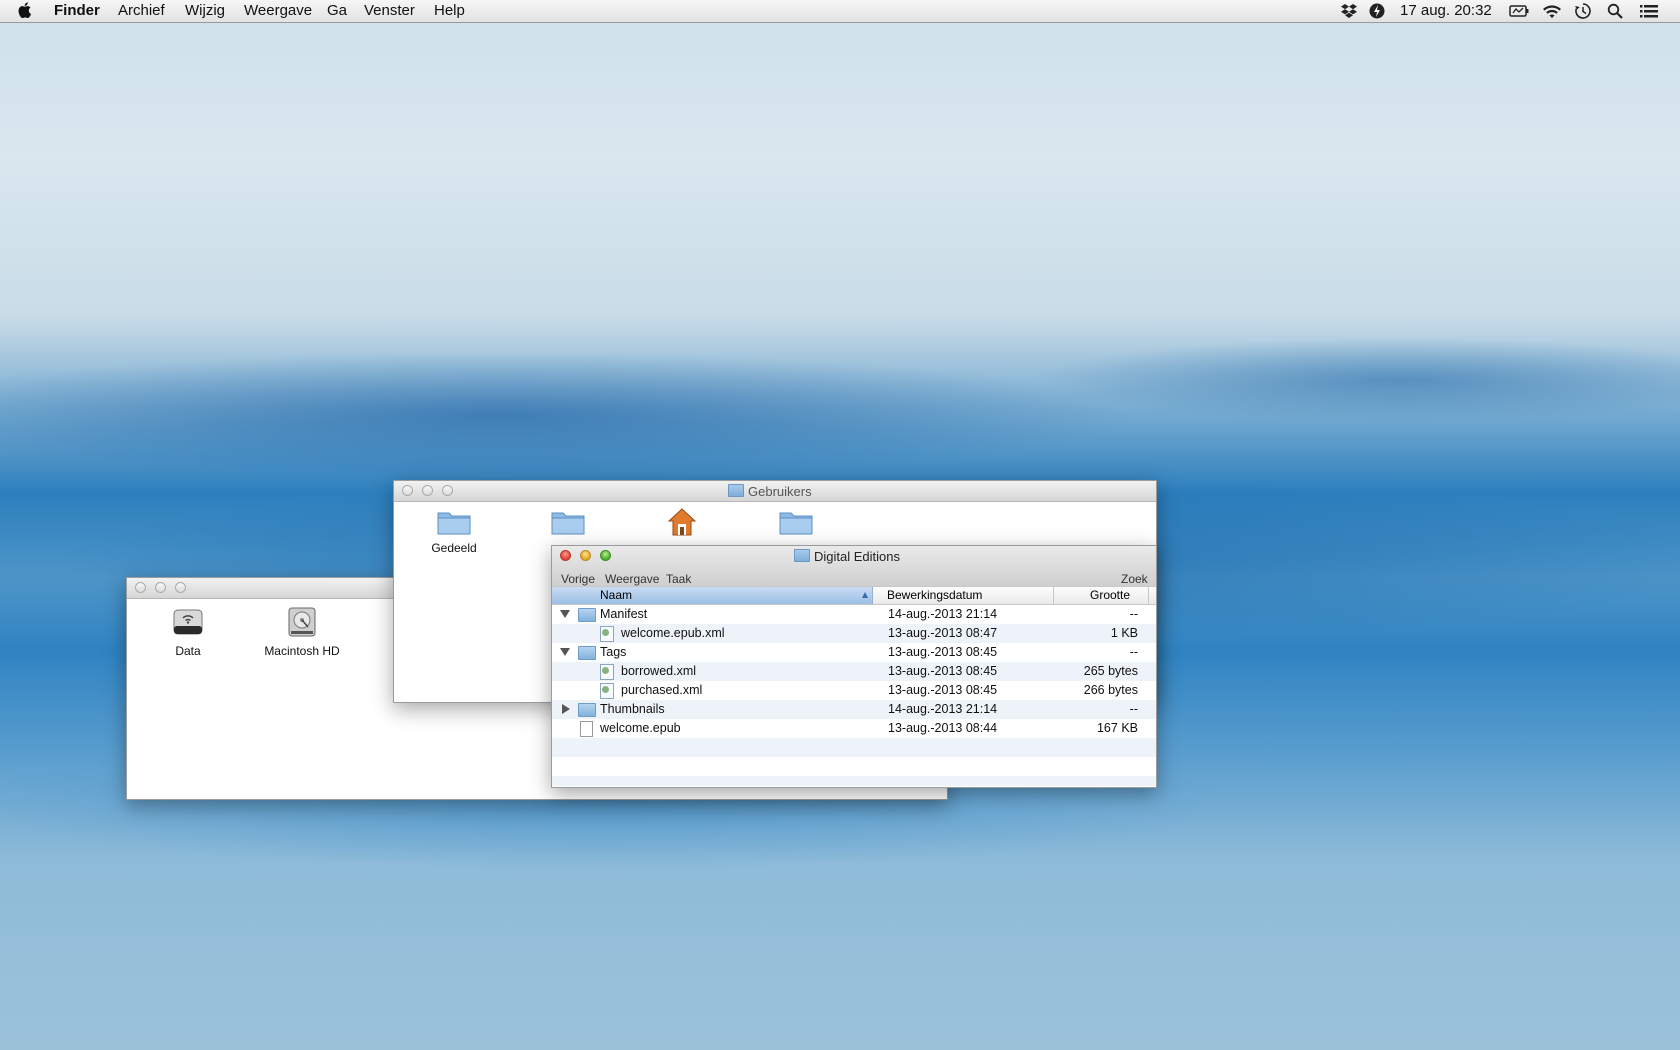 This screenshot has width=1680, height=1050. Describe the element at coordinates (662, 690) in the screenshot. I see `row-name: purchased.xml` at that location.